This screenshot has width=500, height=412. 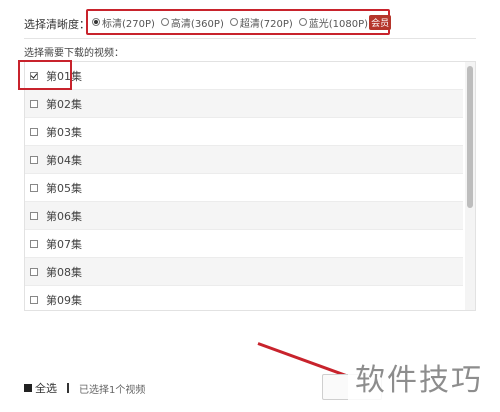 What do you see at coordinates (64, 160) in the screenshot?
I see `episode-label: 第04集` at bounding box center [64, 160].